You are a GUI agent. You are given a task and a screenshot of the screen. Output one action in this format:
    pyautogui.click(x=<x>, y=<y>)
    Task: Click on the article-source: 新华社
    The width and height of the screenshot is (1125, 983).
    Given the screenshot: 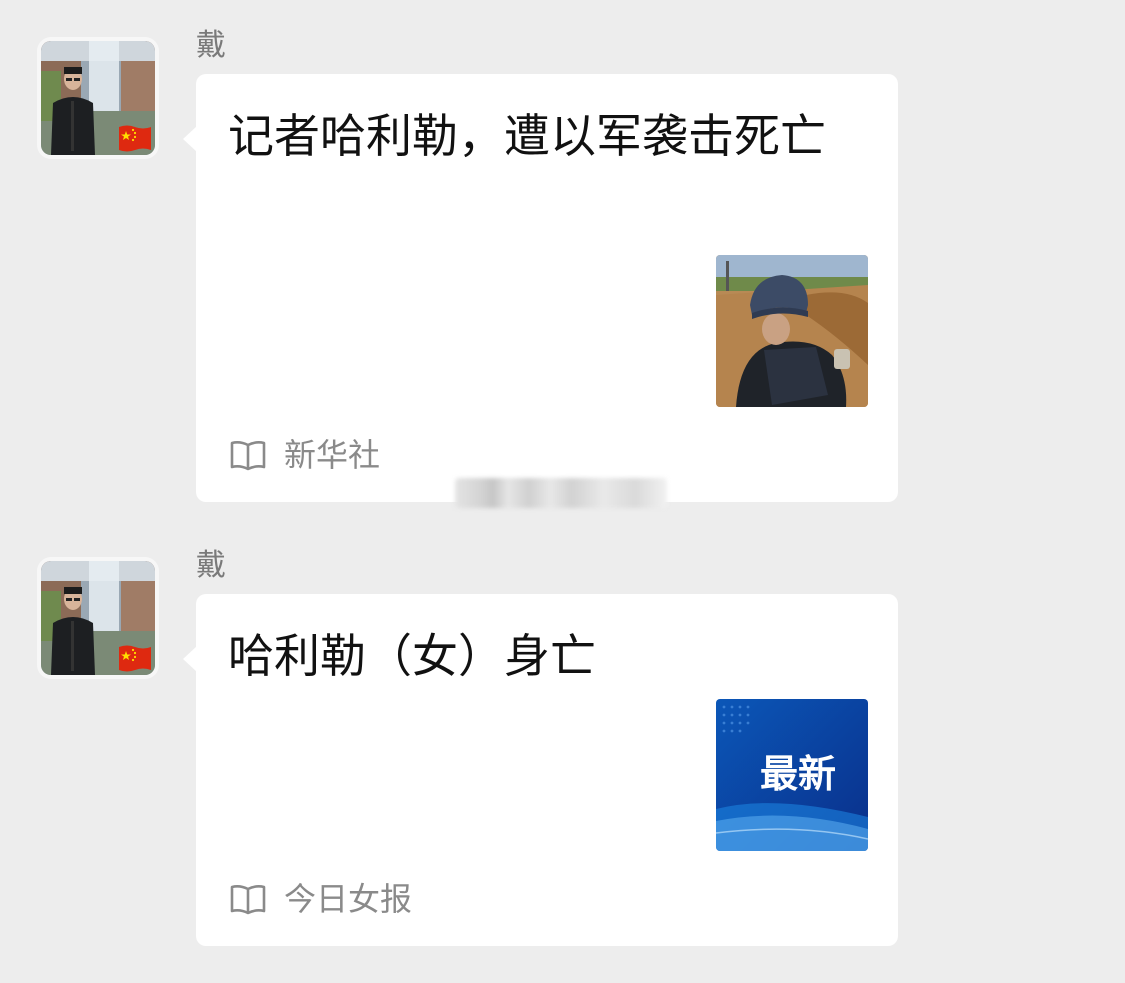 What is the action you would take?
    pyautogui.click(x=304, y=455)
    